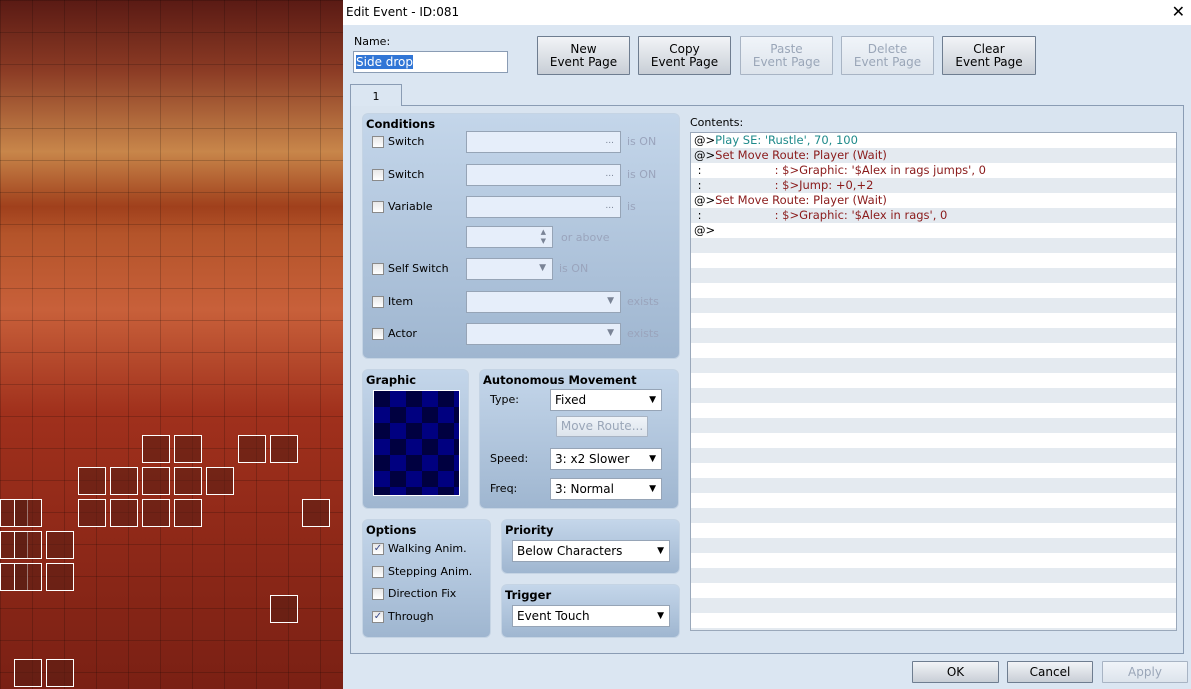  Describe the element at coordinates (553, 616) in the screenshot. I see `trigger-value: Event Touch` at that location.